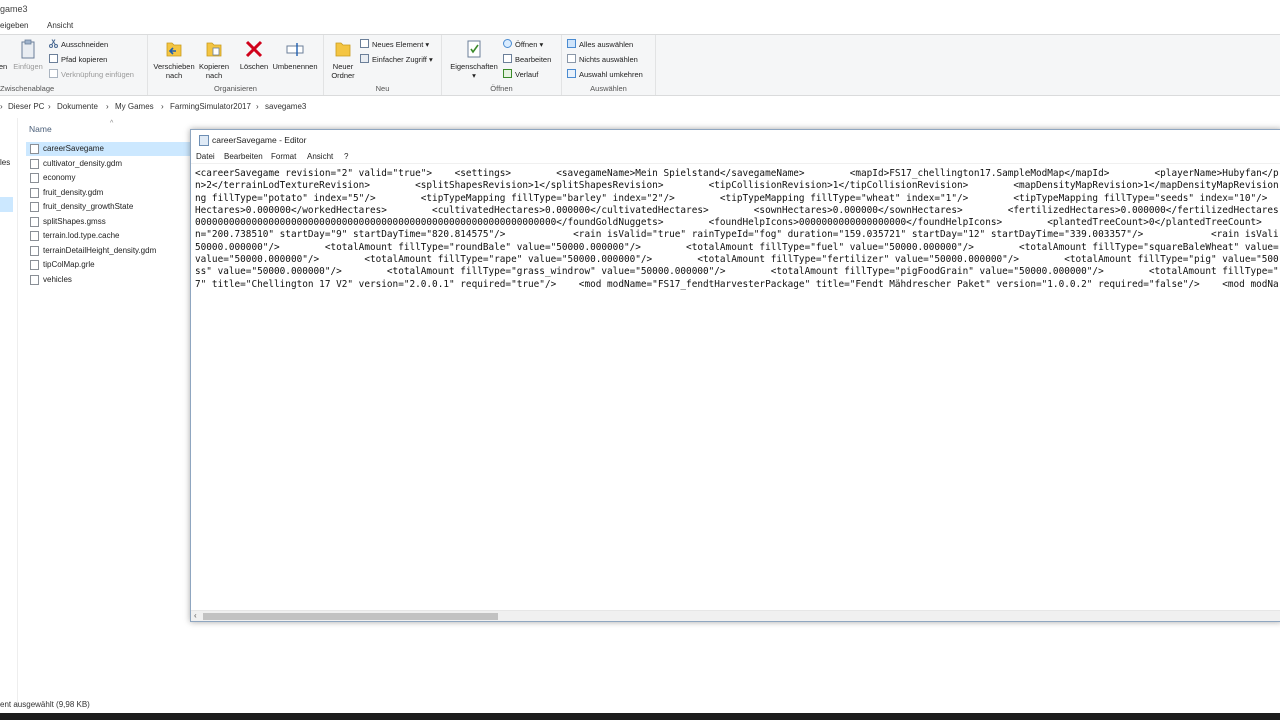 This screenshot has height=720, width=1280. Describe the element at coordinates (108, 149) in the screenshot. I see `file-list-item: careerSavegame` at that location.